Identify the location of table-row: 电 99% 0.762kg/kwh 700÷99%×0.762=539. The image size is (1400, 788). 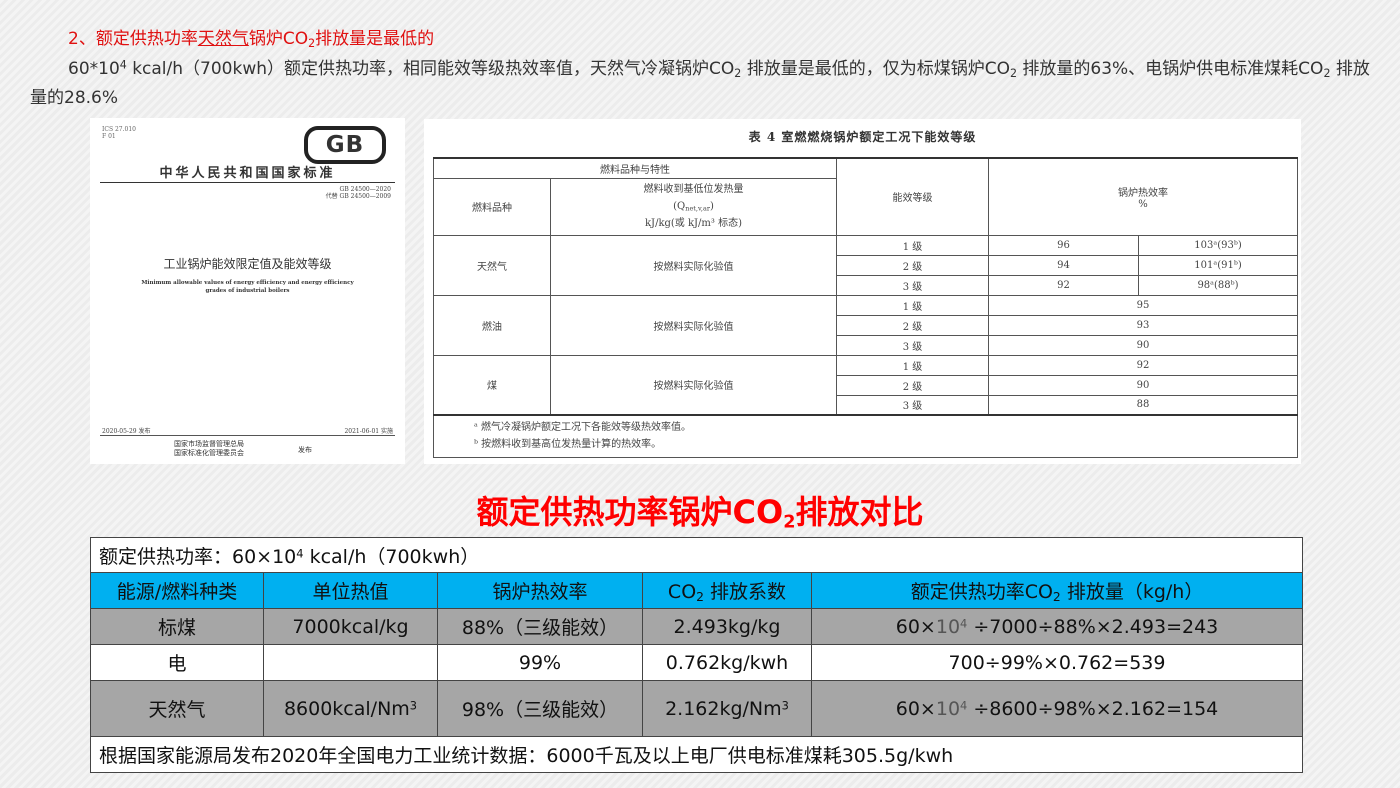
(697, 662).